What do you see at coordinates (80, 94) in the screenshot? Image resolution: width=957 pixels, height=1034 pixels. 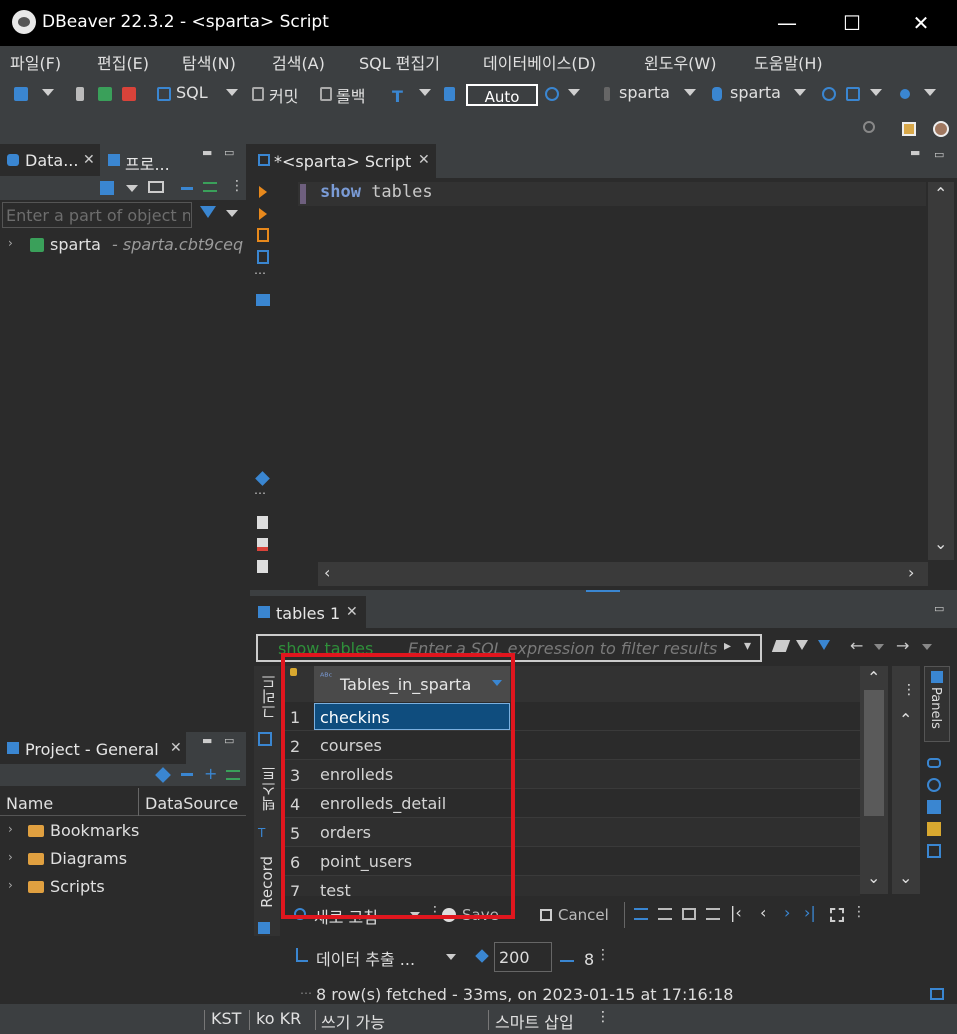 I see `disconnect-icon` at bounding box center [80, 94].